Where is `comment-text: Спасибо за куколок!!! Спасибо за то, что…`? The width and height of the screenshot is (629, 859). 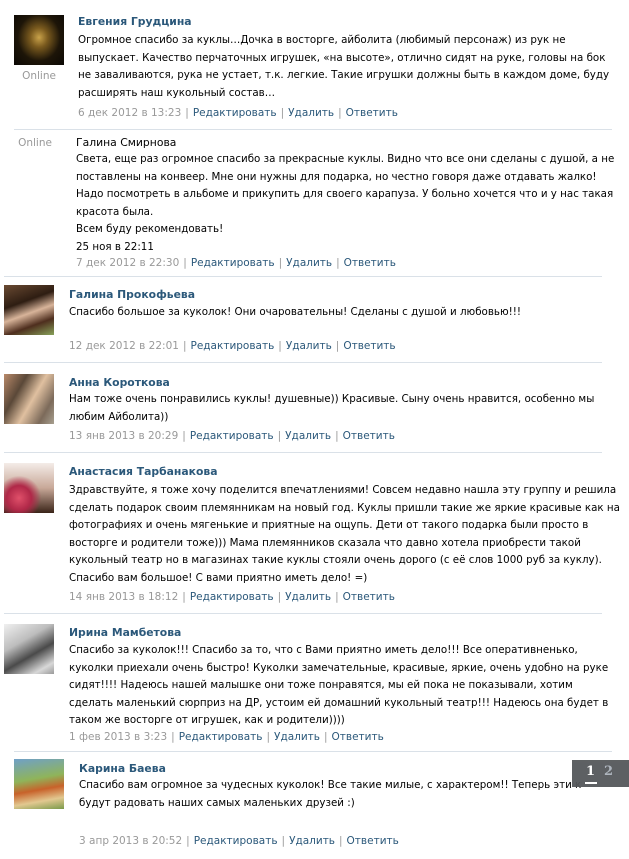 comment-text: Спасибо за куколок!!! Спасибо за то, что… is located at coordinates (339, 685).